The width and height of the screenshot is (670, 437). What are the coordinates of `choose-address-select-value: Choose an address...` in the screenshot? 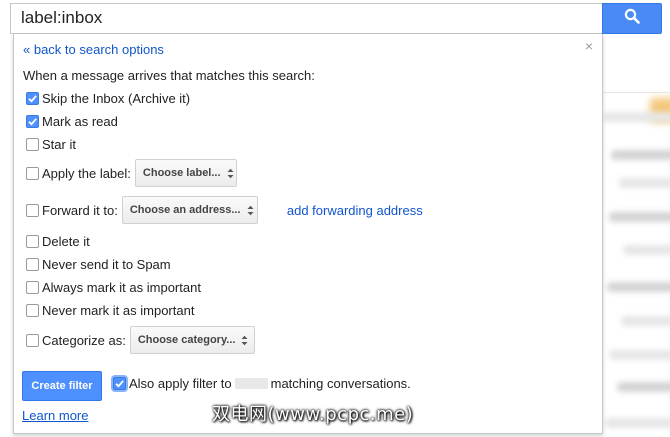 It's located at (185, 210).